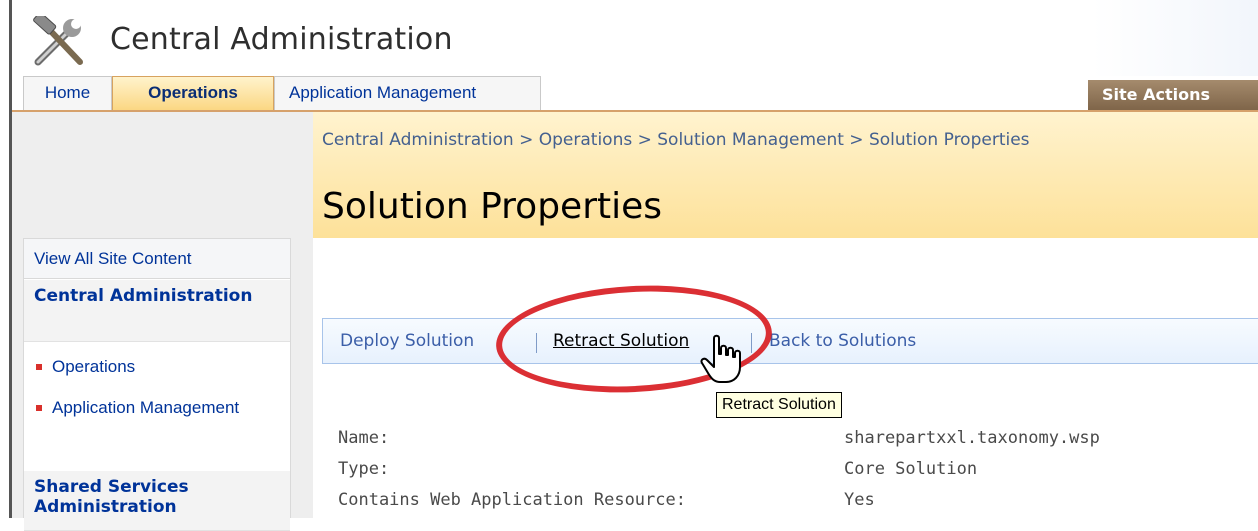 The image size is (1258, 531). What do you see at coordinates (779, 405) in the screenshot?
I see `retract-solution-tooltip: Retract Solution` at bounding box center [779, 405].